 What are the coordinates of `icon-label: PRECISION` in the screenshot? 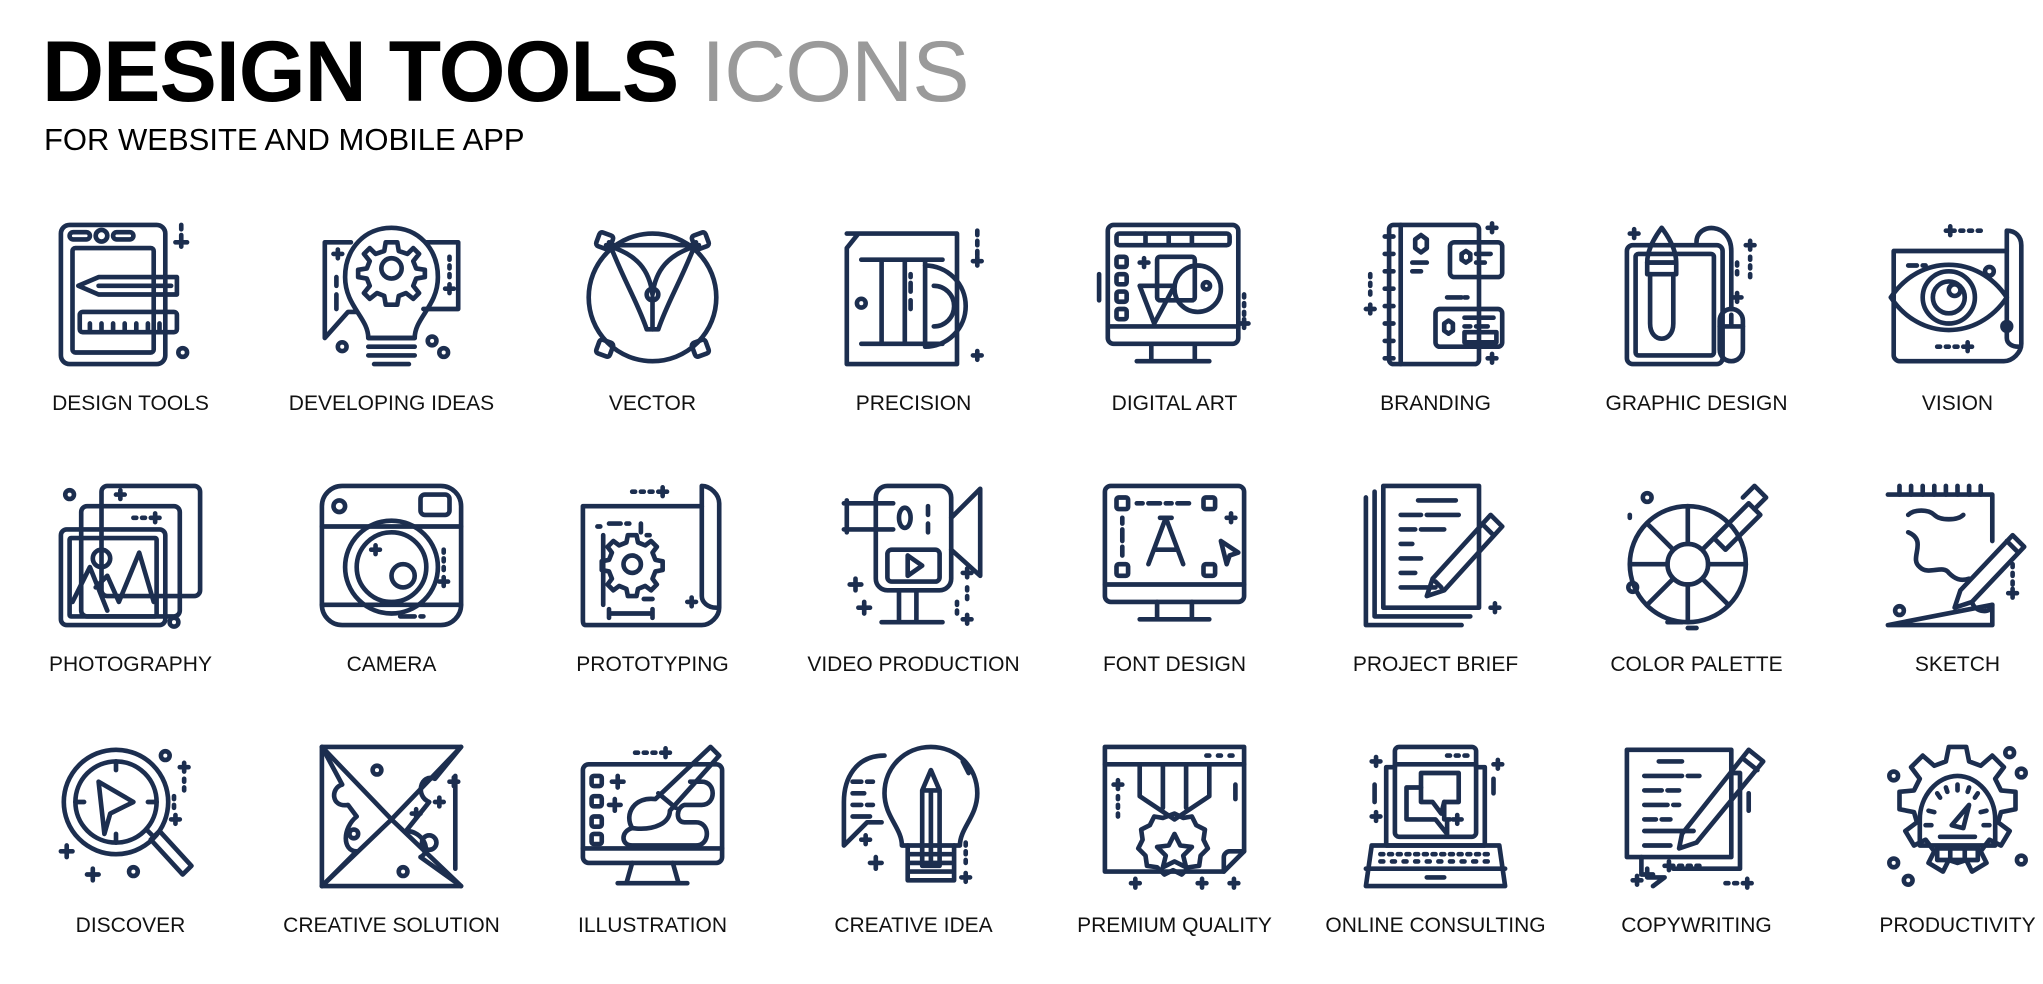 It's located at (913, 403).